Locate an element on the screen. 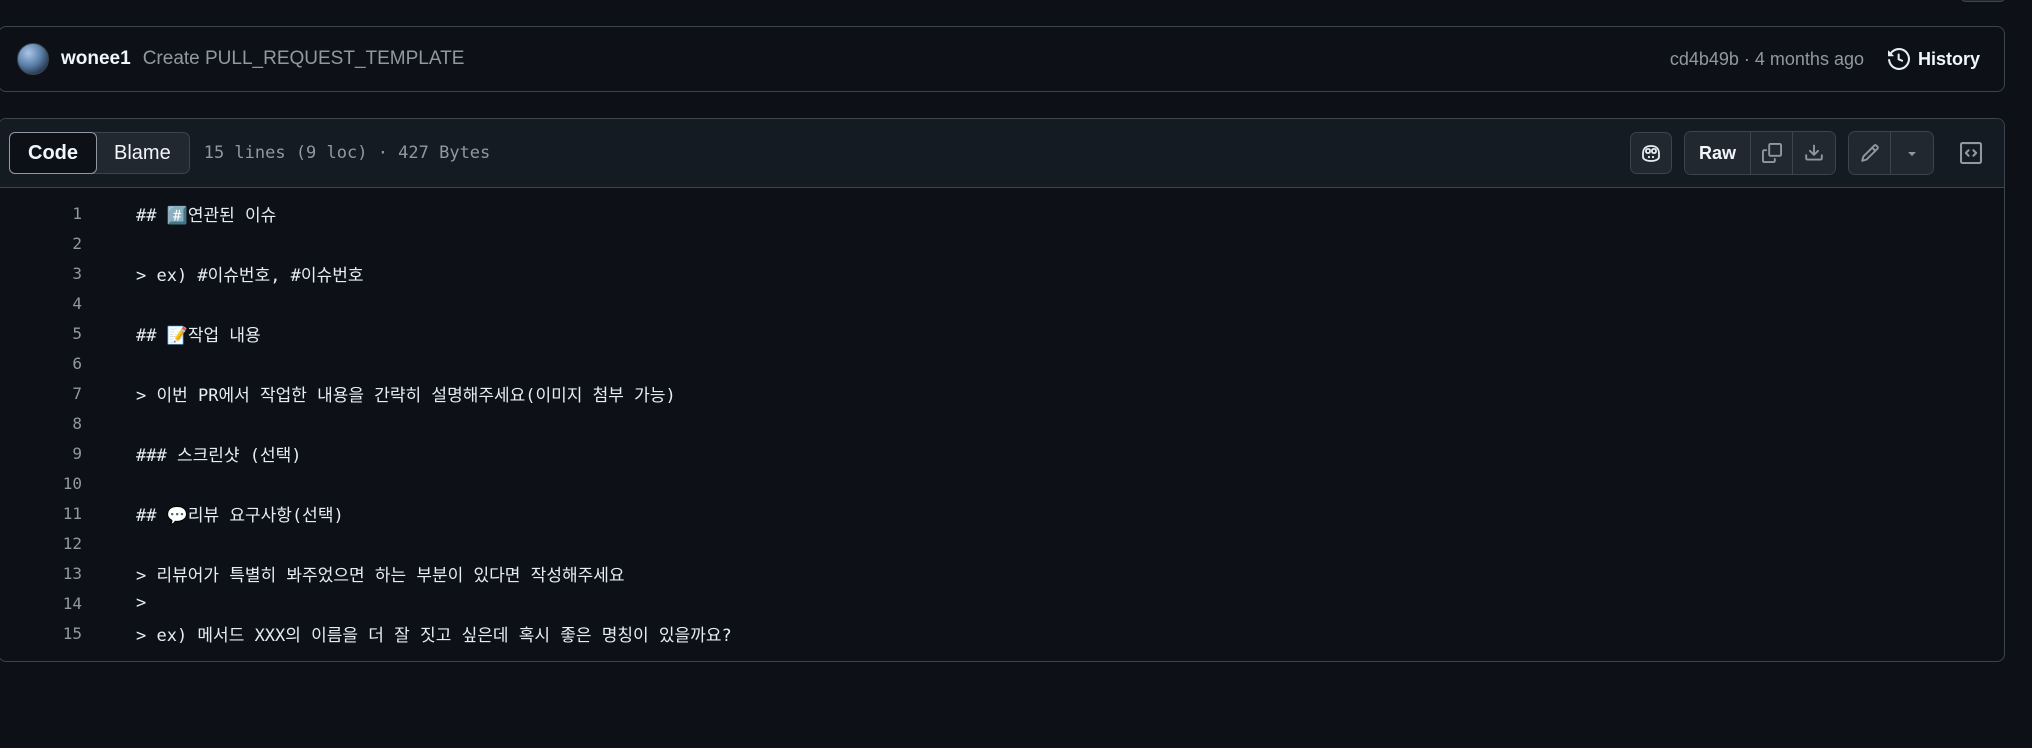 The width and height of the screenshot is (2032, 748). line-number: 11 is located at coordinates (41, 513).